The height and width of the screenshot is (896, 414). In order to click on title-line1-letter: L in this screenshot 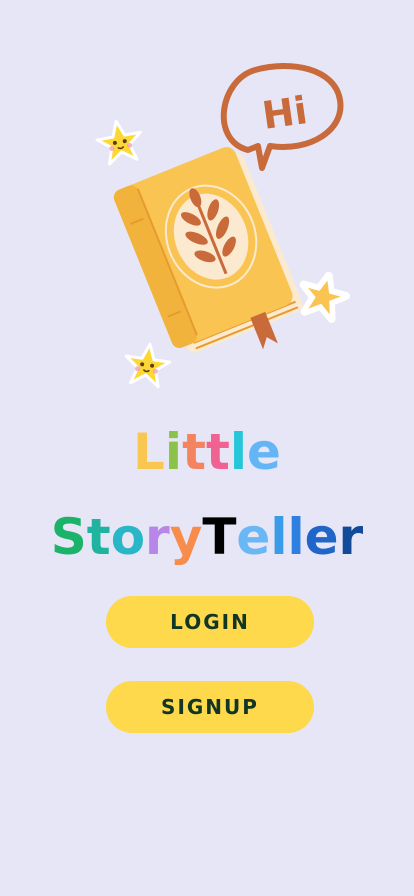, I will do `click(149, 452)`.